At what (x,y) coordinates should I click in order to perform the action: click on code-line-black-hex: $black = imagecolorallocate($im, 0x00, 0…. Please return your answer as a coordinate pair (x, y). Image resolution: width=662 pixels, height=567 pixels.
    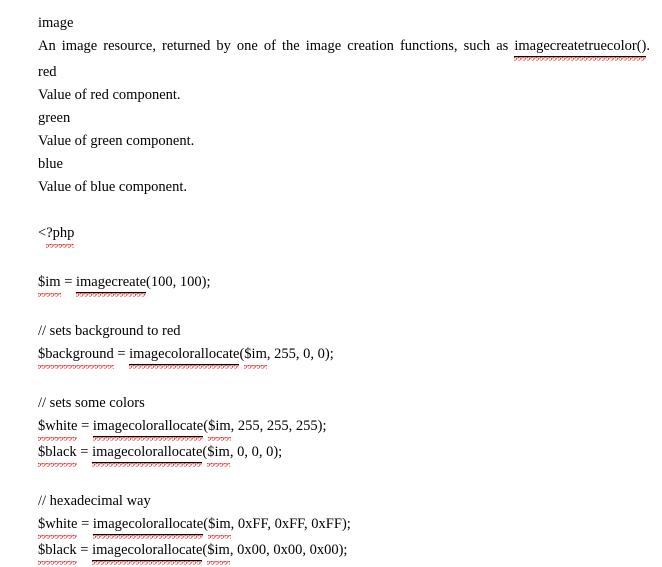
    Looking at the image, I should click on (344, 552).